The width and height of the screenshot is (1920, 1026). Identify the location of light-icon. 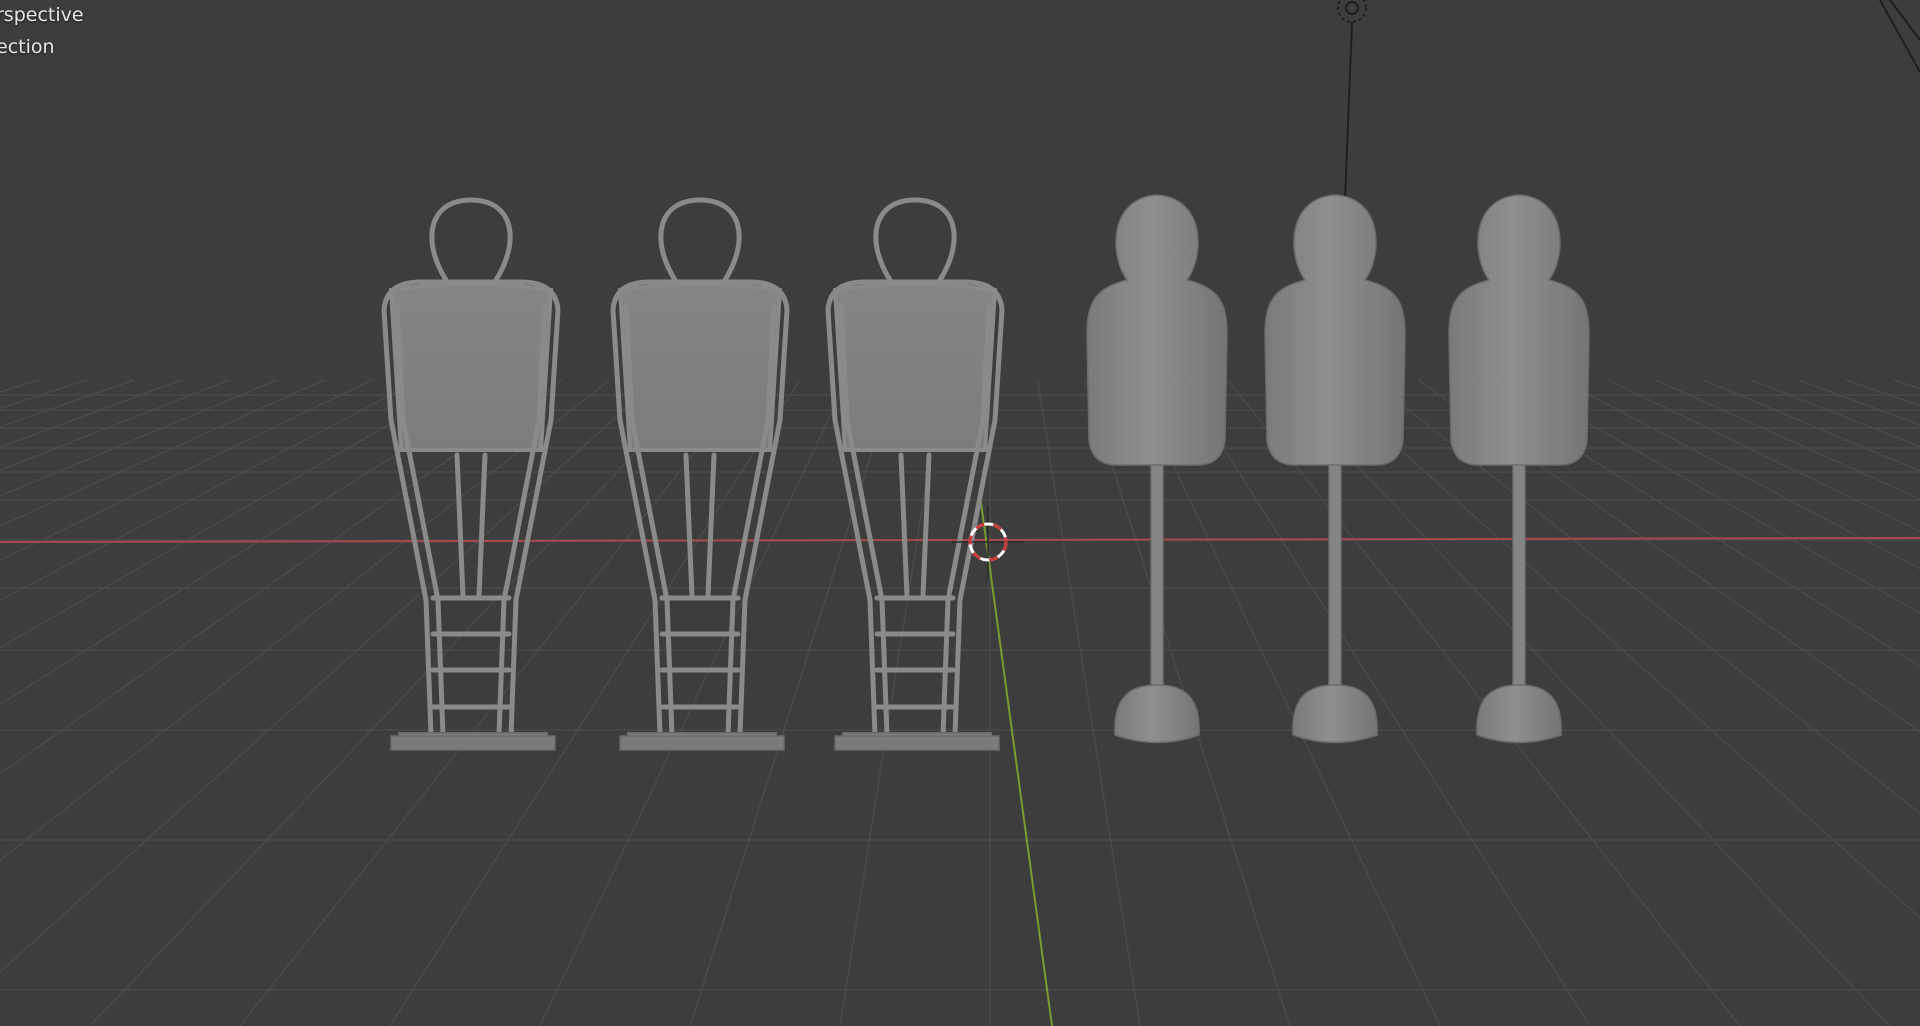
(1352, 100).